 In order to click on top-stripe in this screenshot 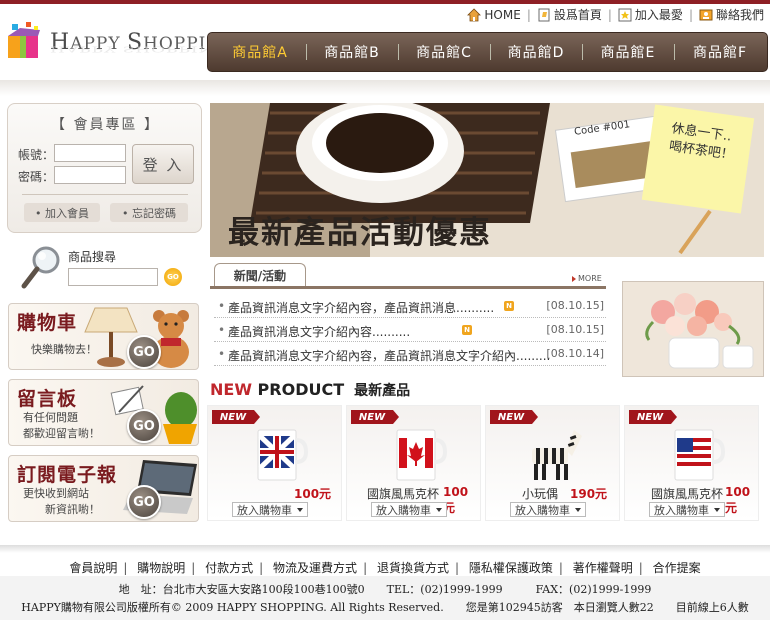, I will do `click(385, 2)`.